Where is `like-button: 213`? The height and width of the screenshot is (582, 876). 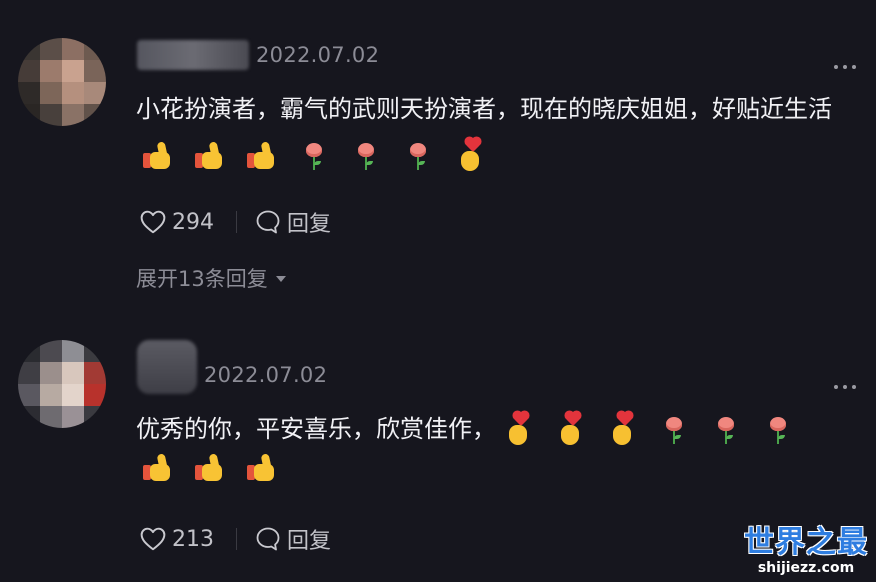
like-button: 213 is located at coordinates (177, 539).